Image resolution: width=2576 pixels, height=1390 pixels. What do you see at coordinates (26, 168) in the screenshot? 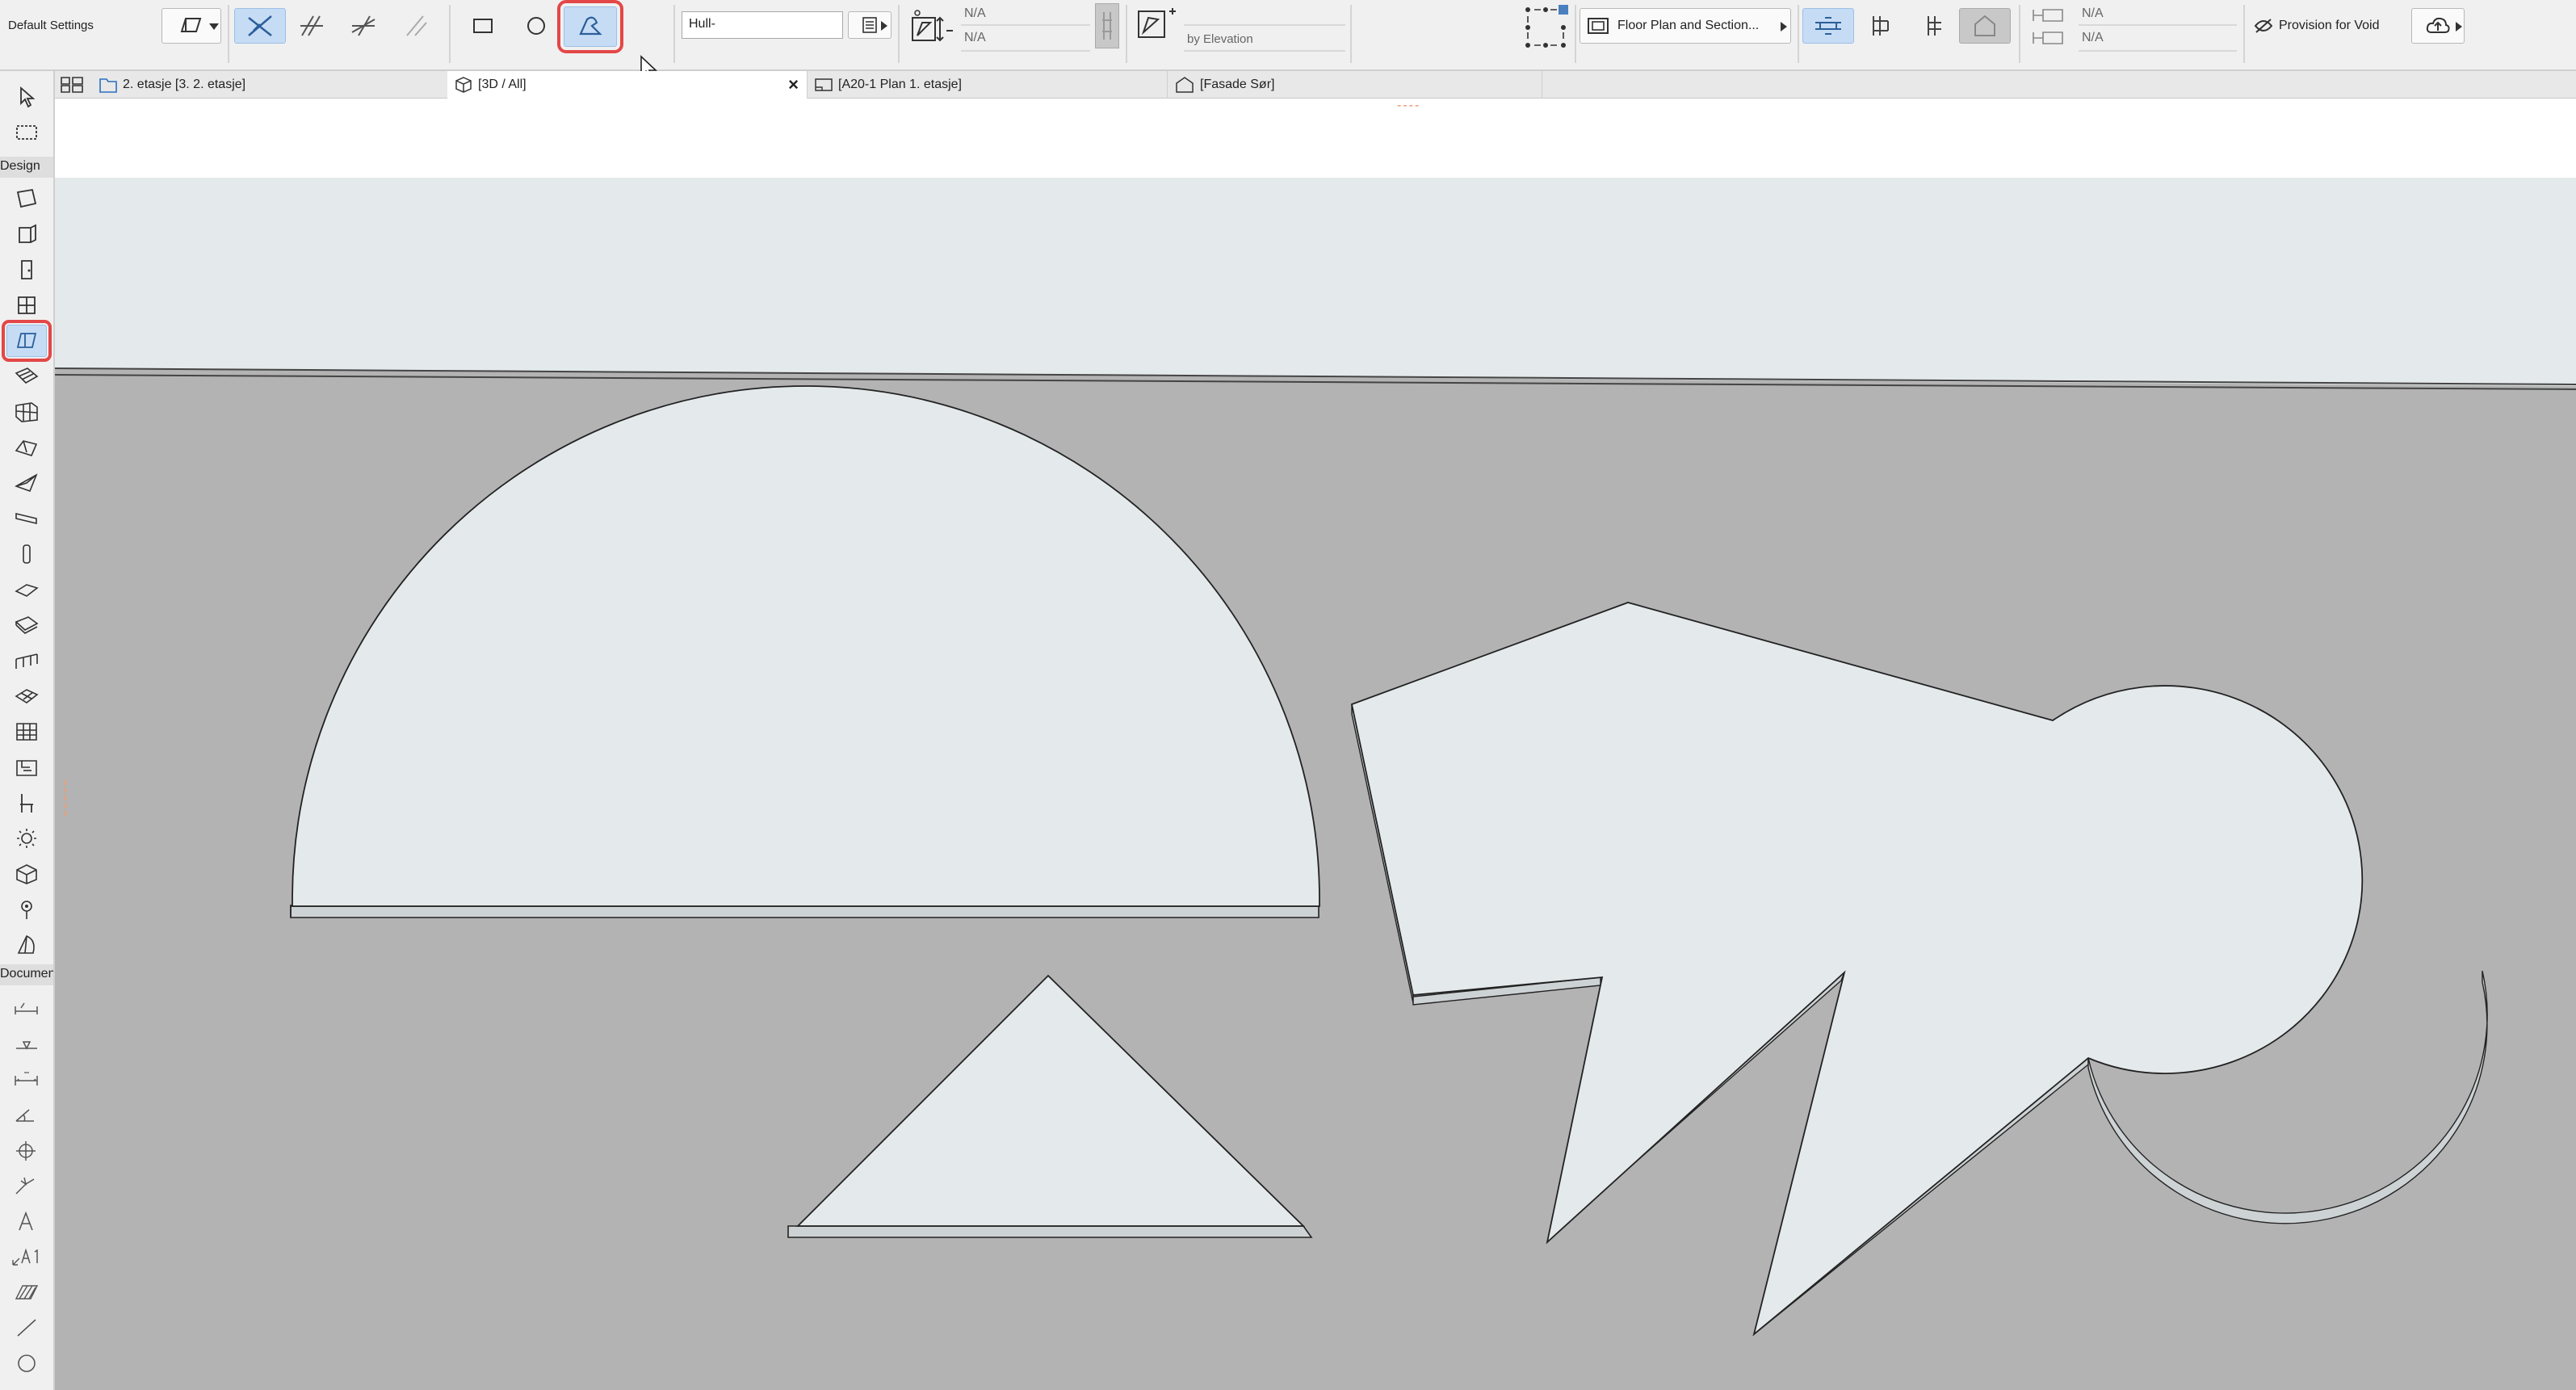
I see `design-section-header: Design` at bounding box center [26, 168].